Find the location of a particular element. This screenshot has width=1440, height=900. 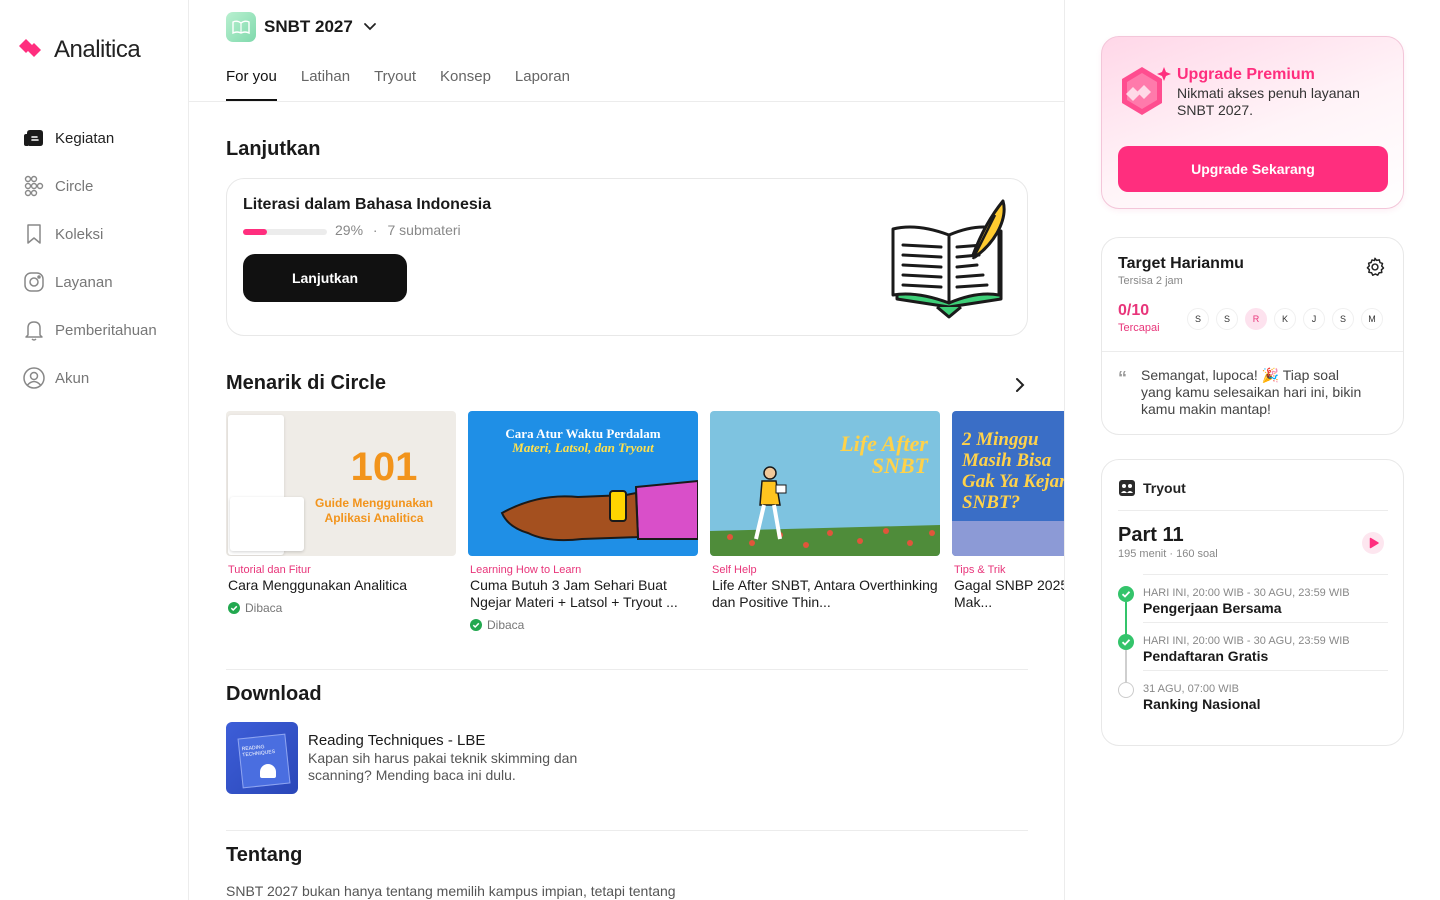

progress-percent: 29% is located at coordinates (349, 230).